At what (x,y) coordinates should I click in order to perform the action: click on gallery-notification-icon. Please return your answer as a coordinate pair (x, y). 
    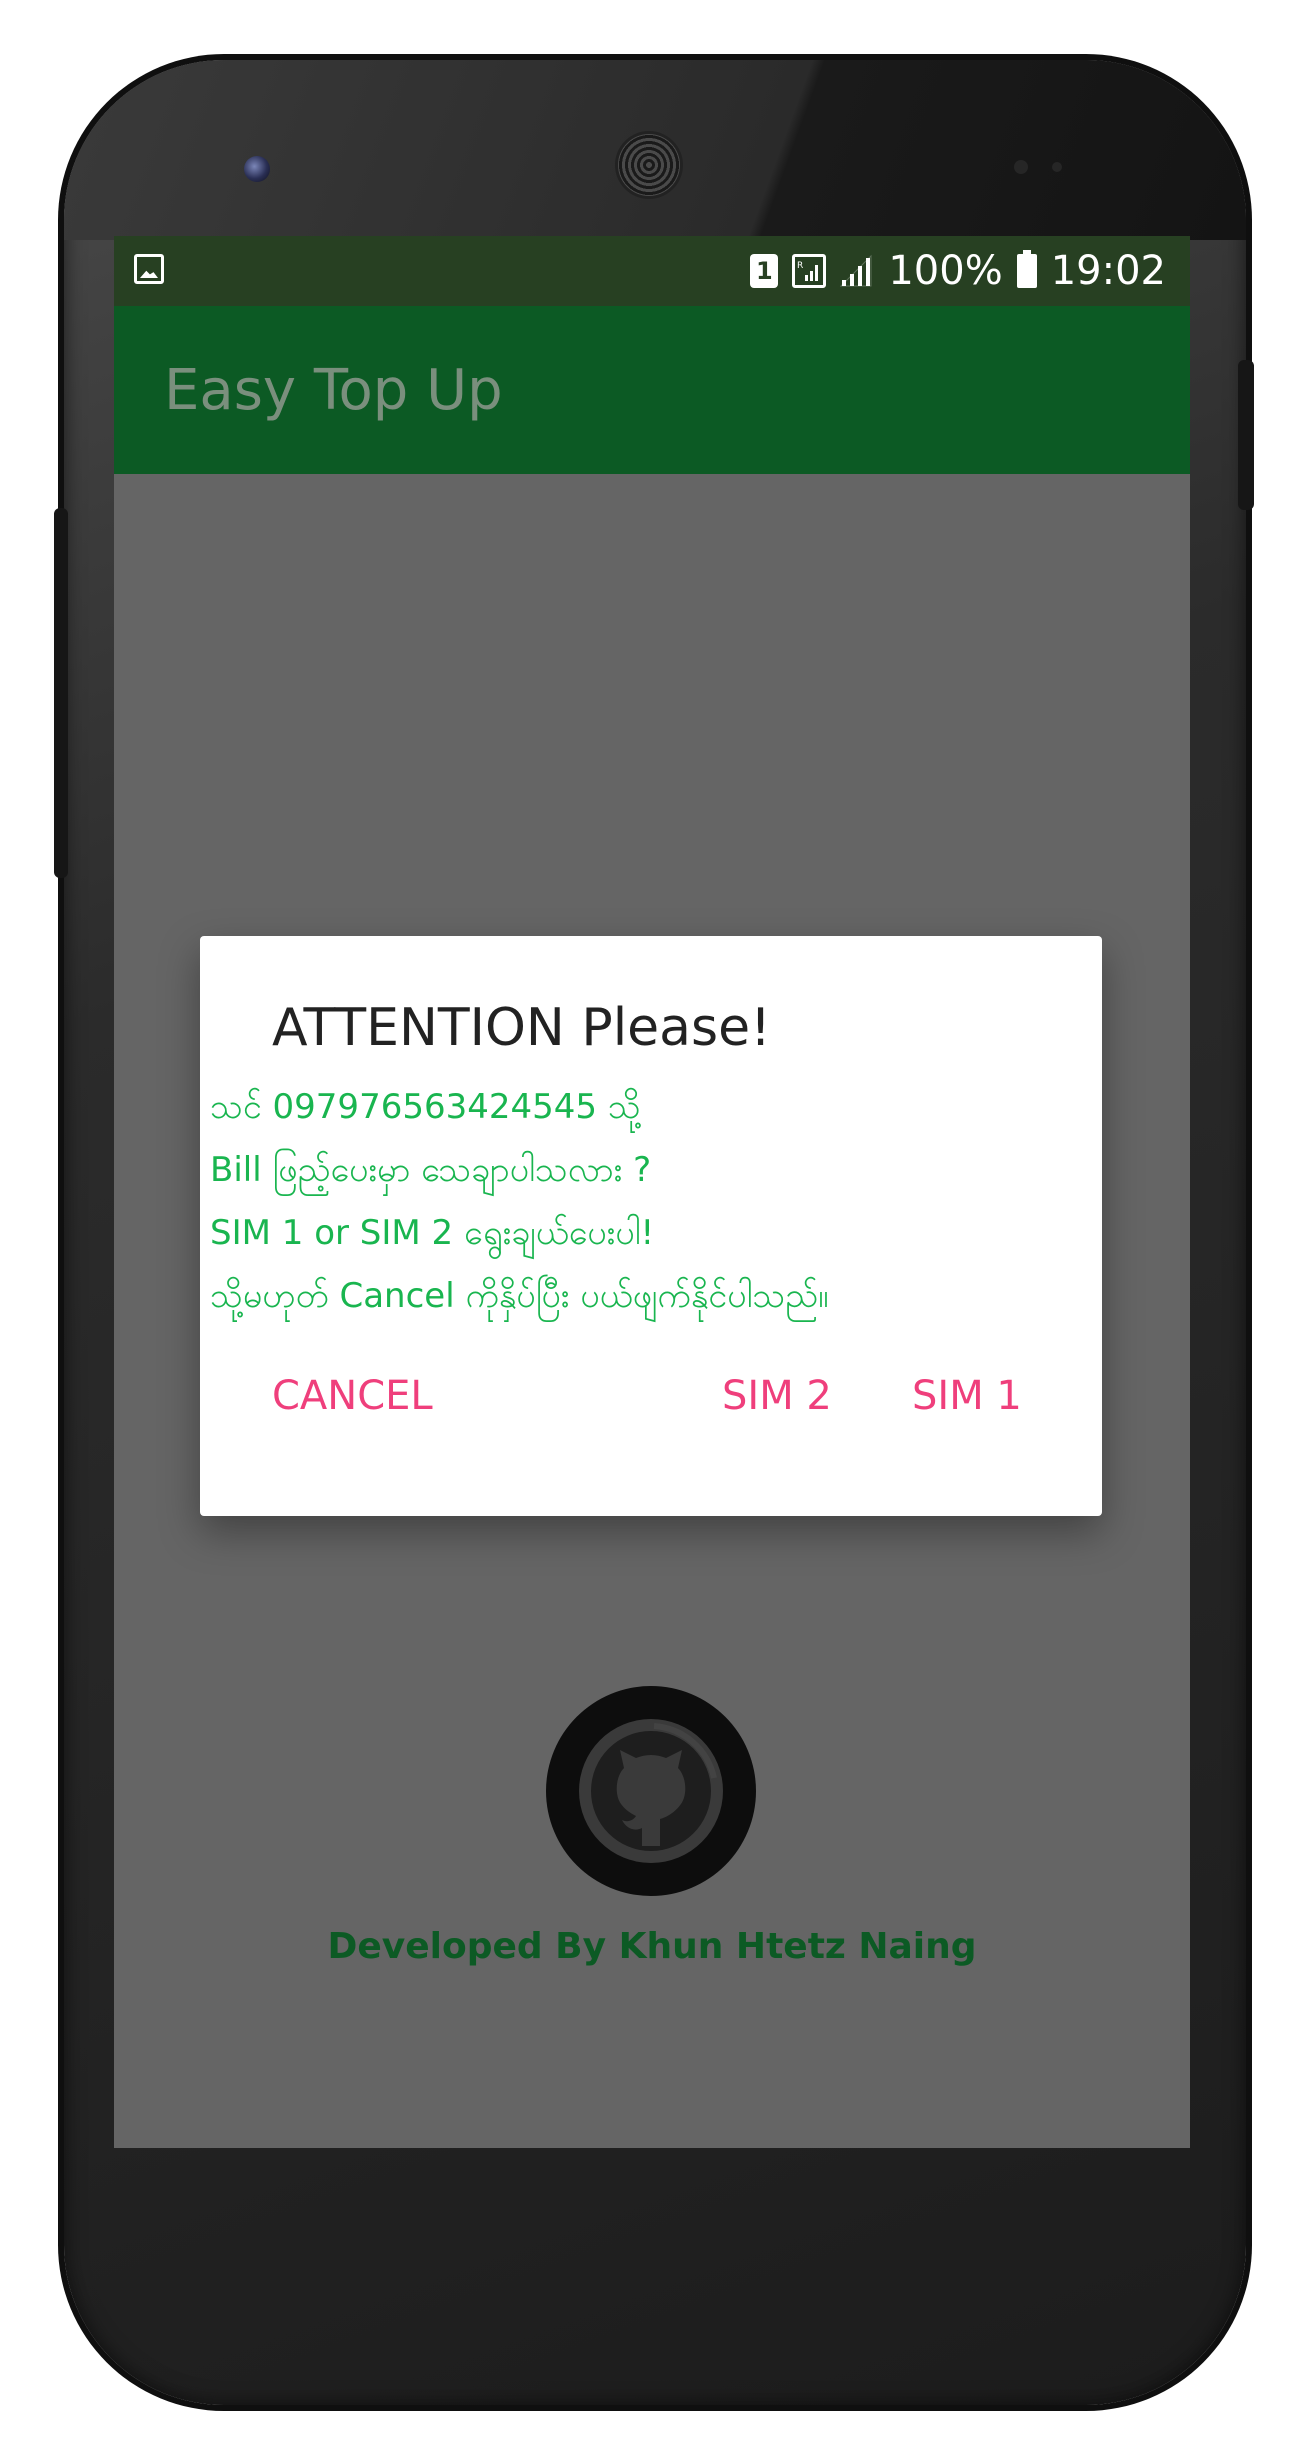
    Looking at the image, I should click on (149, 269).